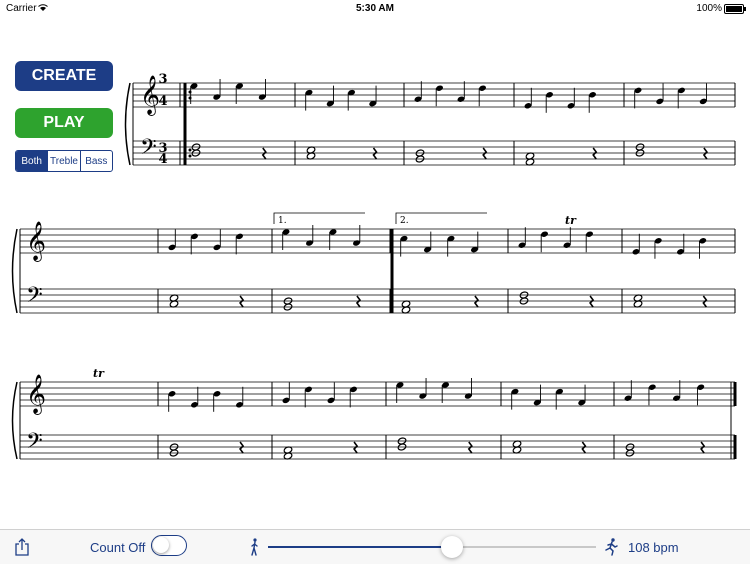 Image resolution: width=750 pixels, height=564 pixels. Describe the element at coordinates (118, 547) in the screenshot. I see `count-off-label: Count Off` at that location.